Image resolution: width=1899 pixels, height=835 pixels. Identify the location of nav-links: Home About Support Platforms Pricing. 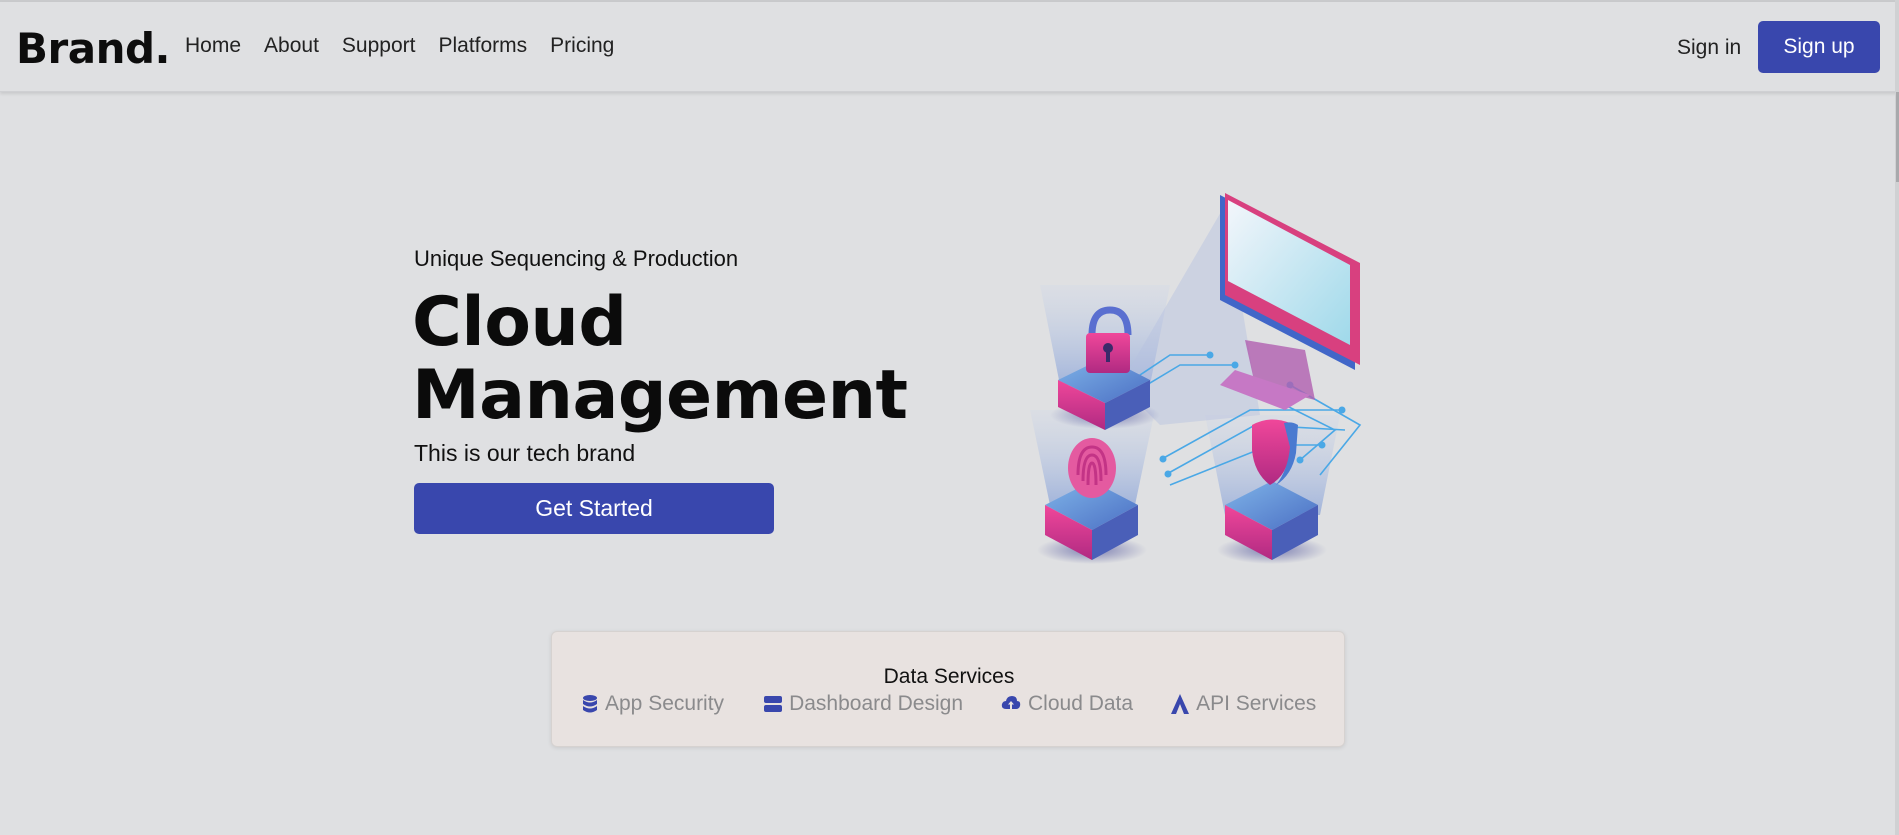
(411, 46).